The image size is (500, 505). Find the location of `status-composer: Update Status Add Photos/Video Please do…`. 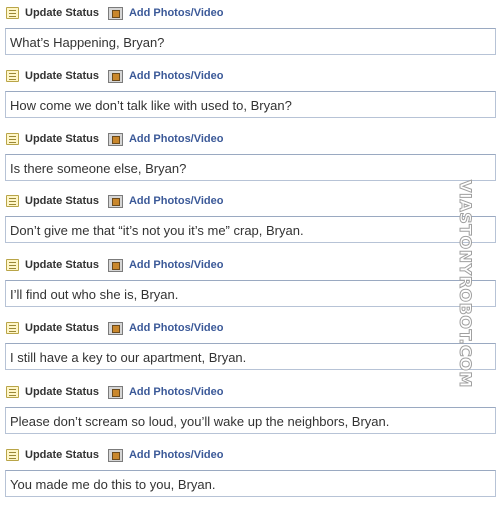

status-composer: Update Status Add Photos/Video Please do… is located at coordinates (250, 408).